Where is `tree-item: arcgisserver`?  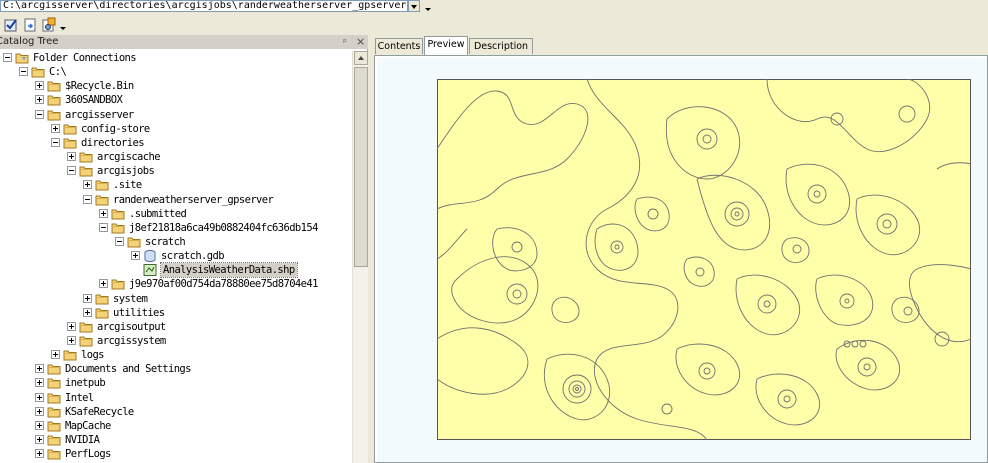 tree-item: arcgisserver is located at coordinates (176, 115).